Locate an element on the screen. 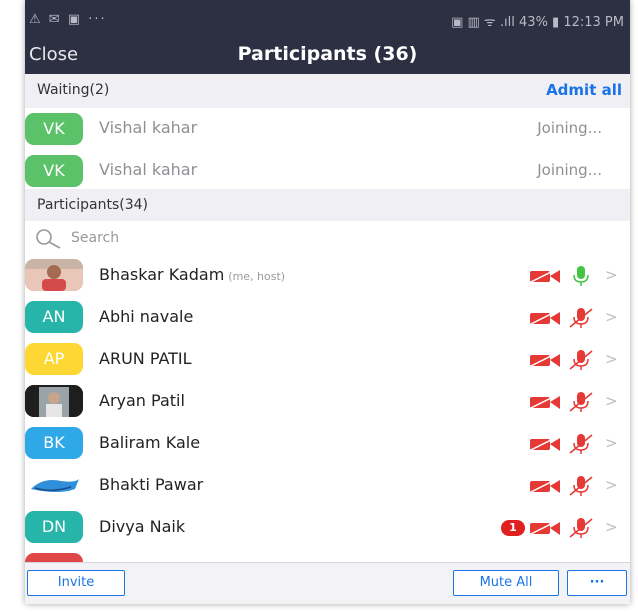 The image size is (638, 612). participant-row: Bhaskar Kadam (me, host) > is located at coordinates (327, 276).